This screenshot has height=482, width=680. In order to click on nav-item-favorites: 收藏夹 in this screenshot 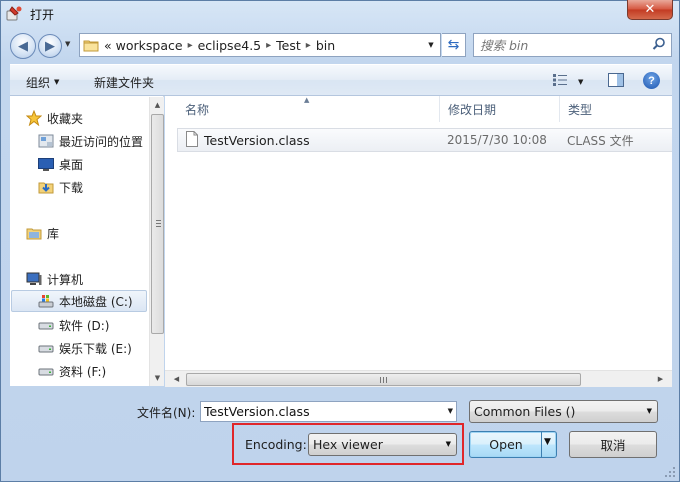, I will do `click(94, 118)`.